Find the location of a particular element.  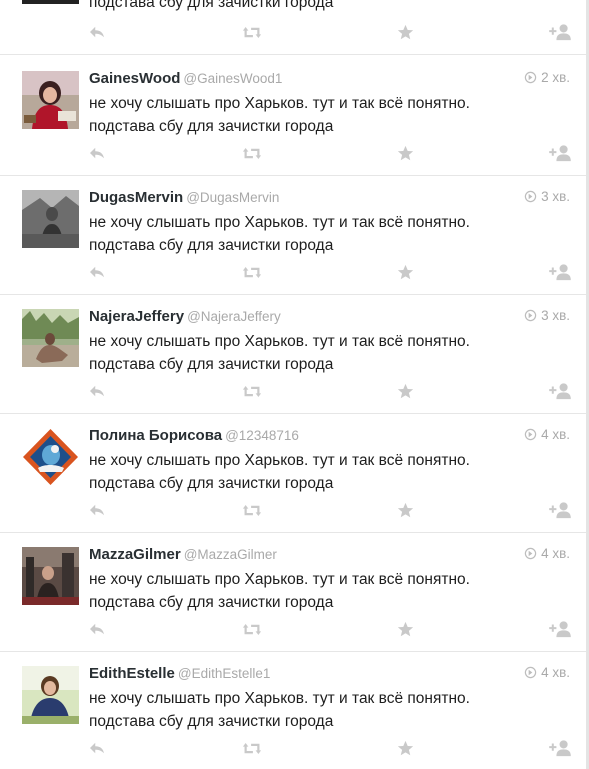

user-name: NajeraJeffery is located at coordinates (136, 316).